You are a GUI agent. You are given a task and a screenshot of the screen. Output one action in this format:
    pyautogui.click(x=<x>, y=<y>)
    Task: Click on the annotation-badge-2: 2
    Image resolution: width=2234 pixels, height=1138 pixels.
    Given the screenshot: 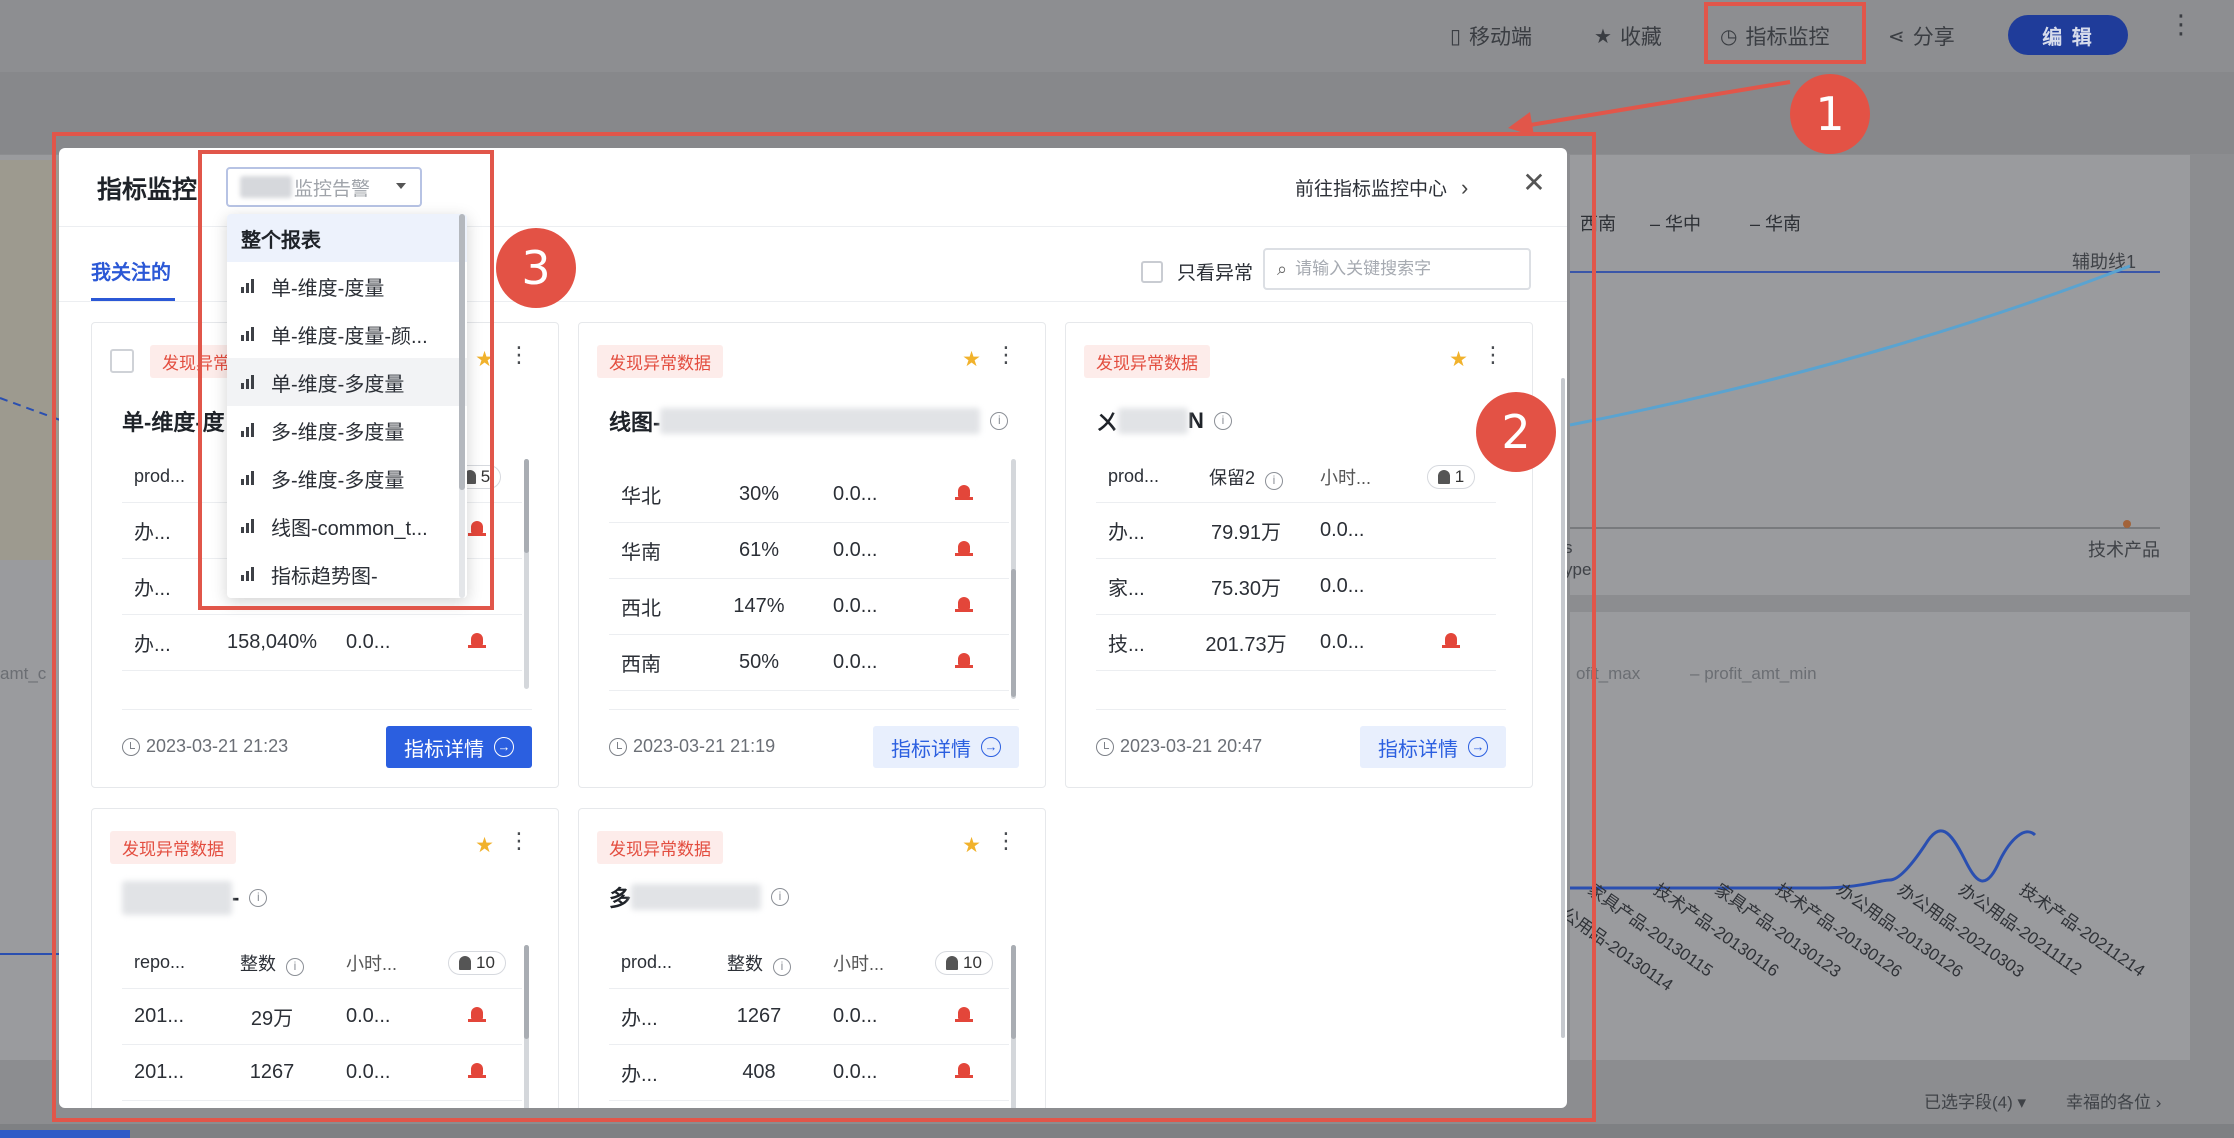 What is the action you would take?
    pyautogui.click(x=1516, y=432)
    